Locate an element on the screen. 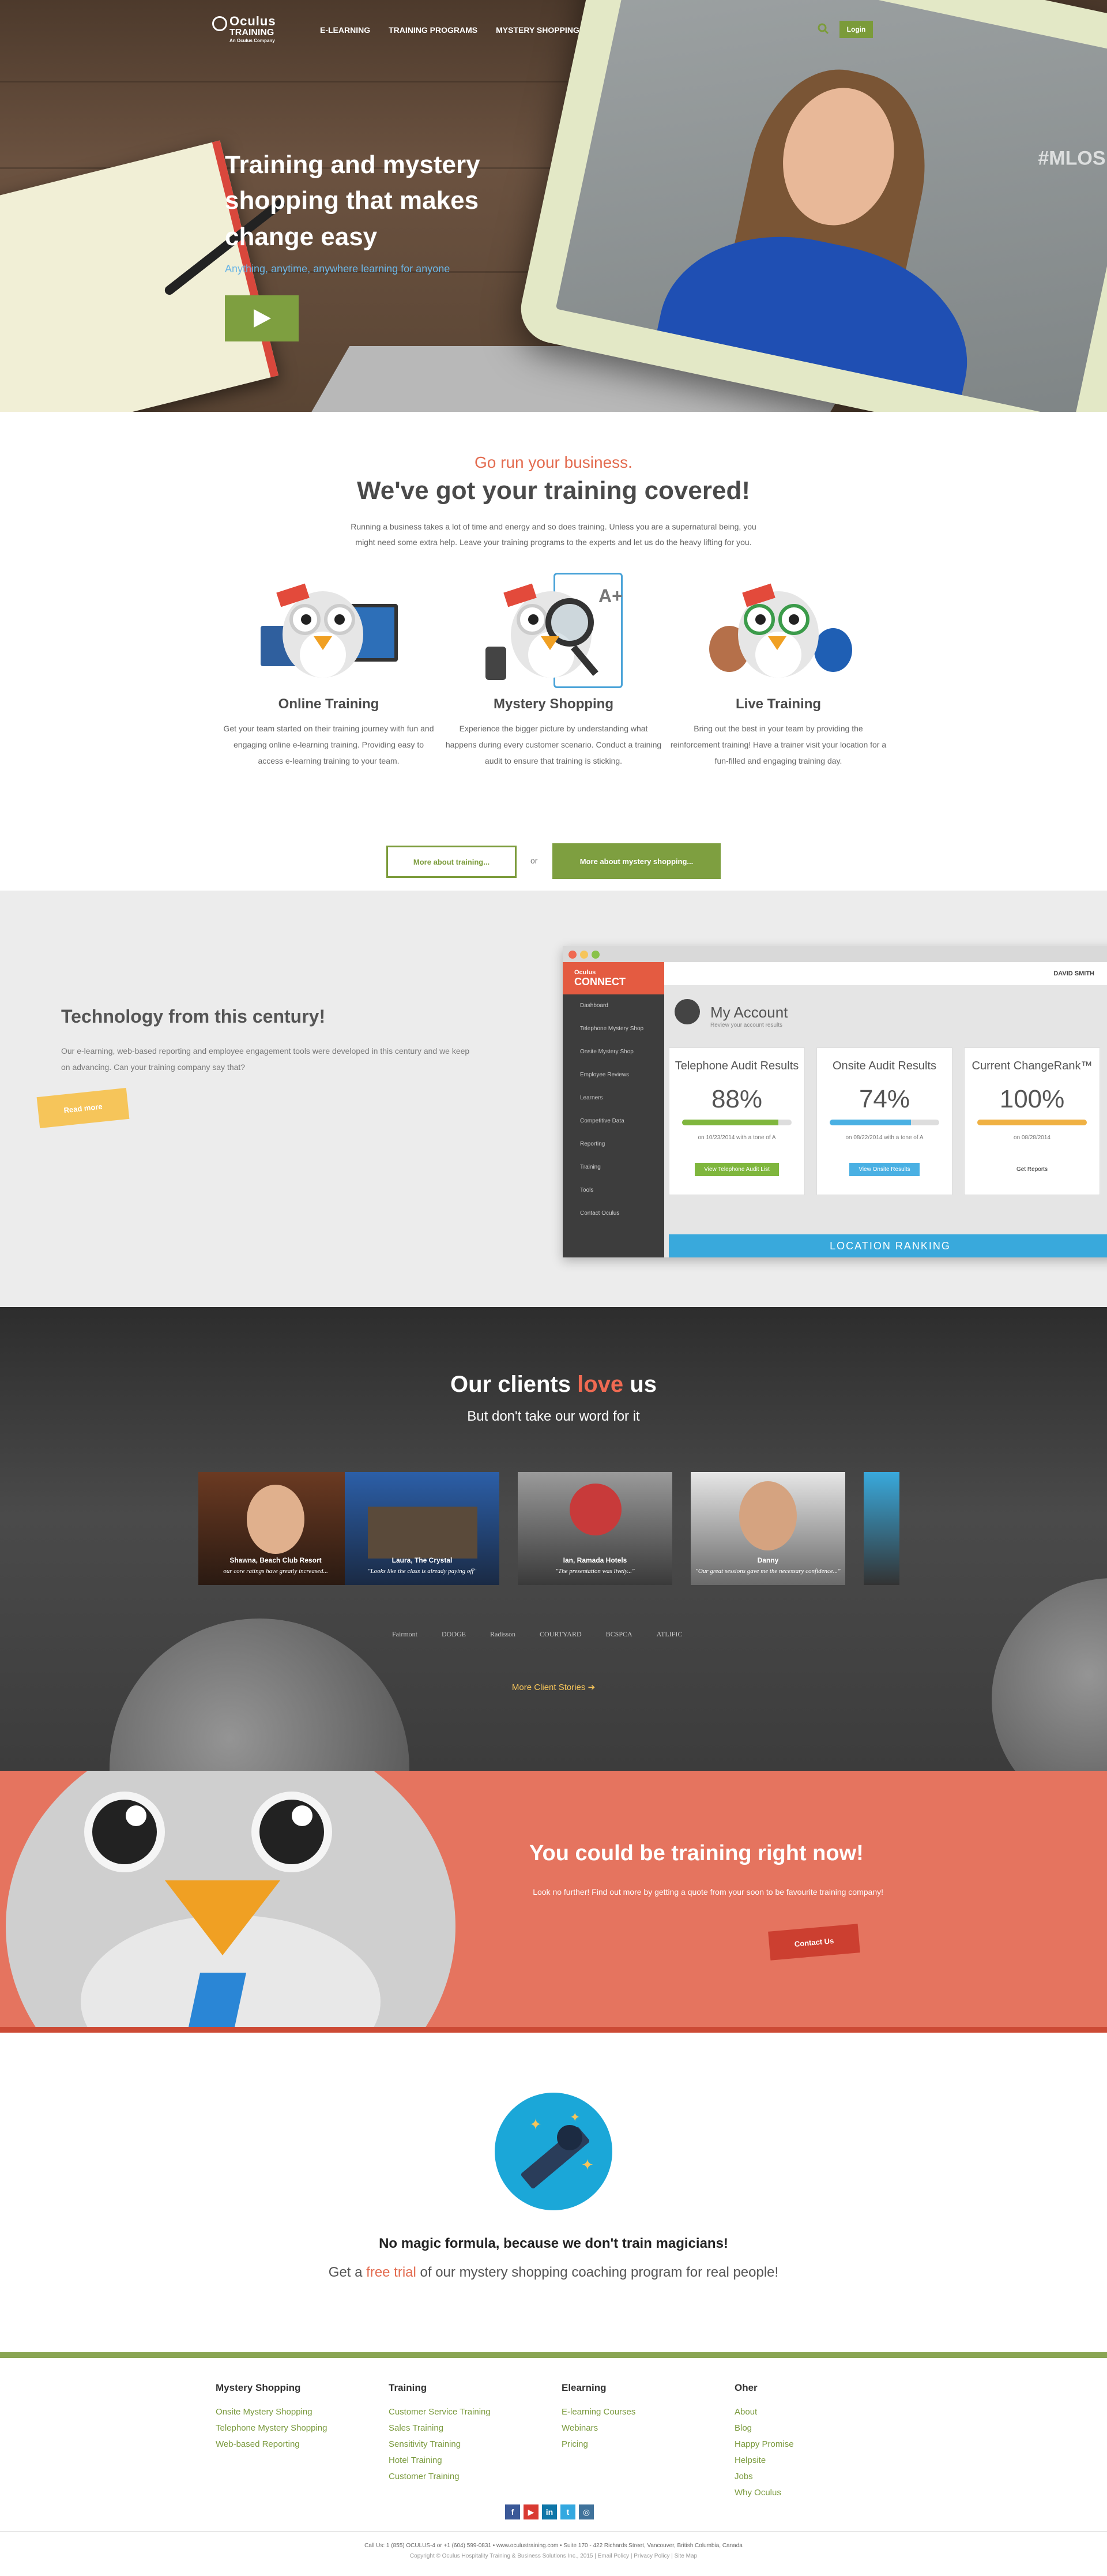 The height and width of the screenshot is (2576, 1107). view-telephone-audit-button: View Telephone Audit List is located at coordinates (737, 1169).